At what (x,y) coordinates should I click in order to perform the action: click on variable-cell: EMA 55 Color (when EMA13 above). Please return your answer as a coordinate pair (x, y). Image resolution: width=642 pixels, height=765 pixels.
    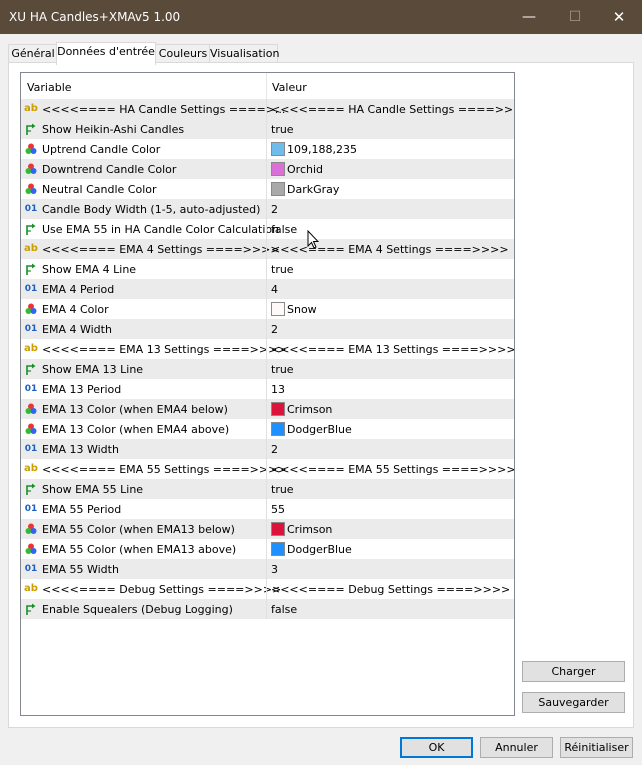
    Looking at the image, I should click on (143, 549).